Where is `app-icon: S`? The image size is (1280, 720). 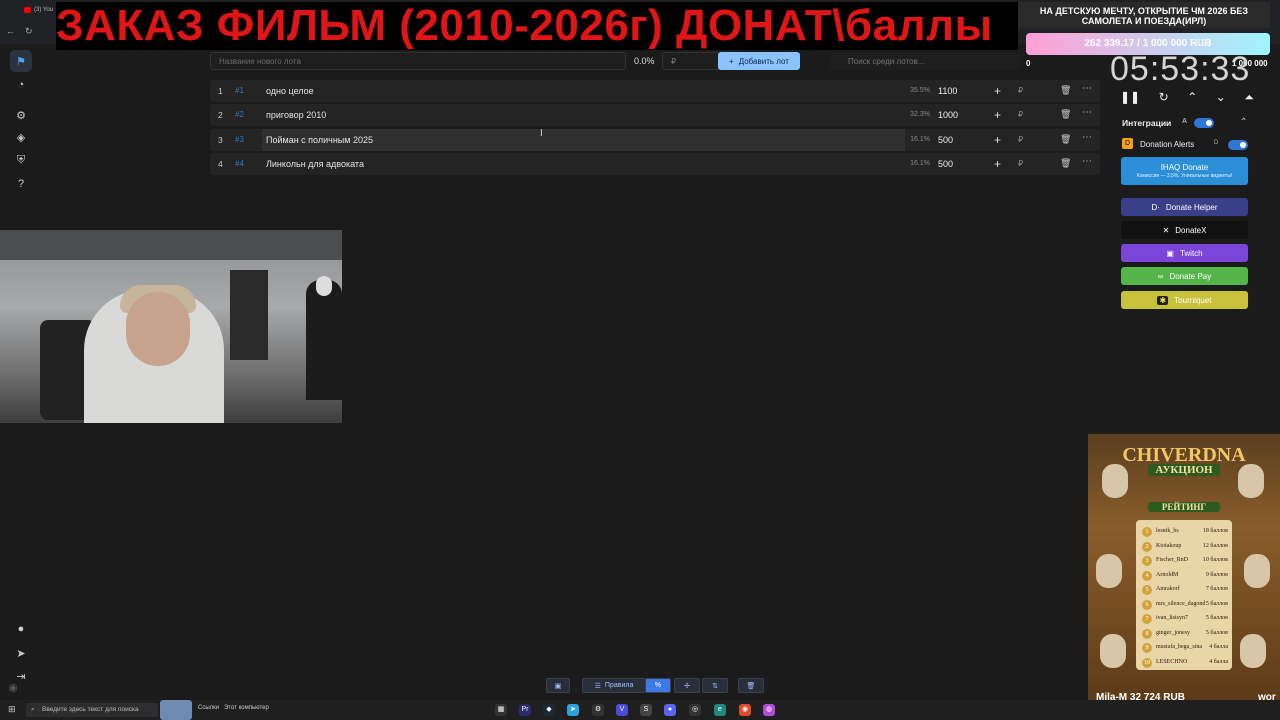
app-icon: S is located at coordinates (646, 710).